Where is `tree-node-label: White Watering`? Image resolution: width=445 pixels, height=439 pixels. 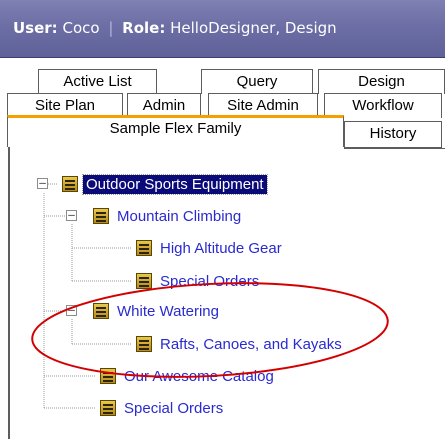 tree-node-label: White Watering is located at coordinates (168, 311).